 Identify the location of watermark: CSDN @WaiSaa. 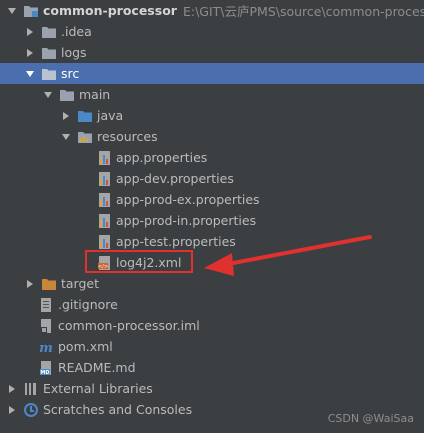
(370, 418).